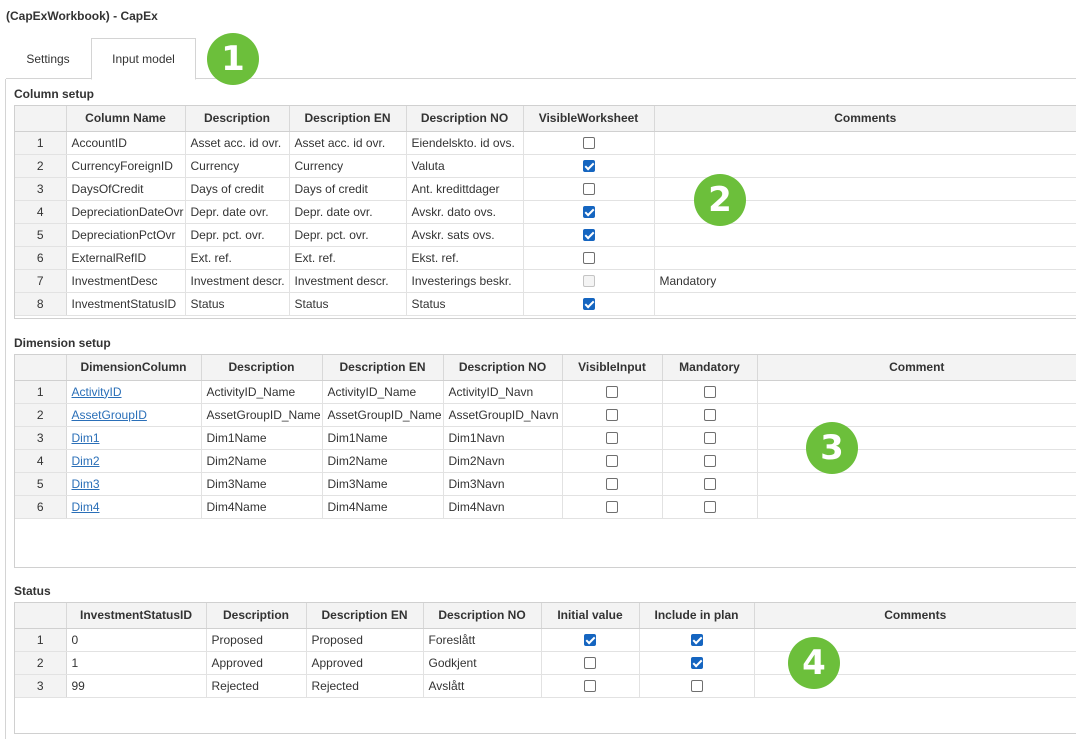 The image size is (1076, 739). What do you see at coordinates (348, 143) in the screenshot?
I see `description-en-cell: Asset acc. id ovr.` at bounding box center [348, 143].